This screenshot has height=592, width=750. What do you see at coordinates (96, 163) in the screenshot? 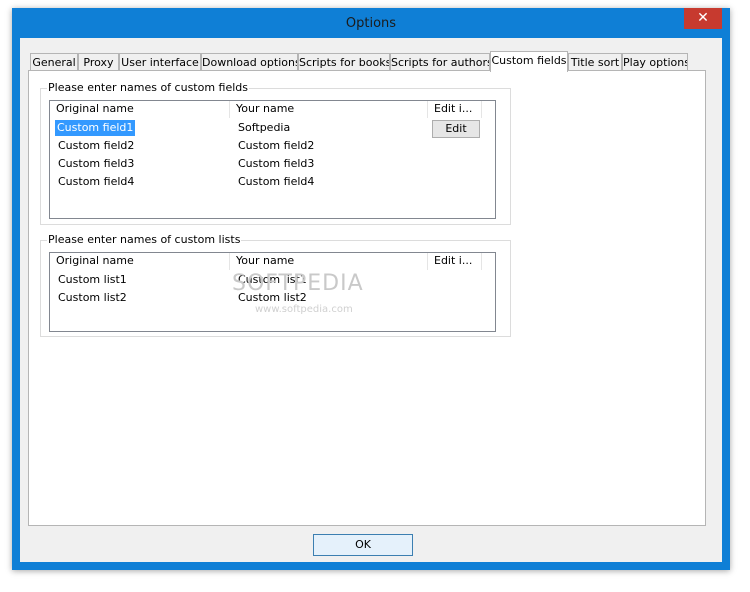
I see `original-name-cell: Custom field3` at bounding box center [96, 163].